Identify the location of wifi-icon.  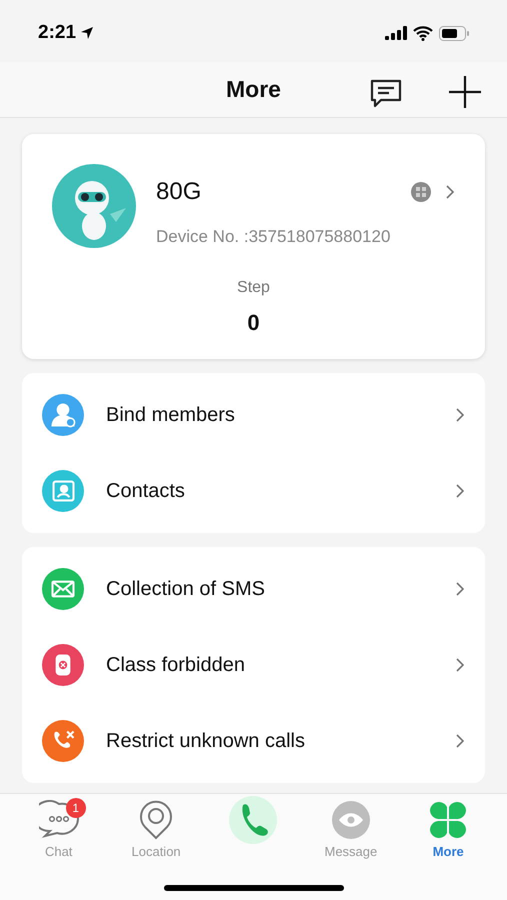
(423, 33).